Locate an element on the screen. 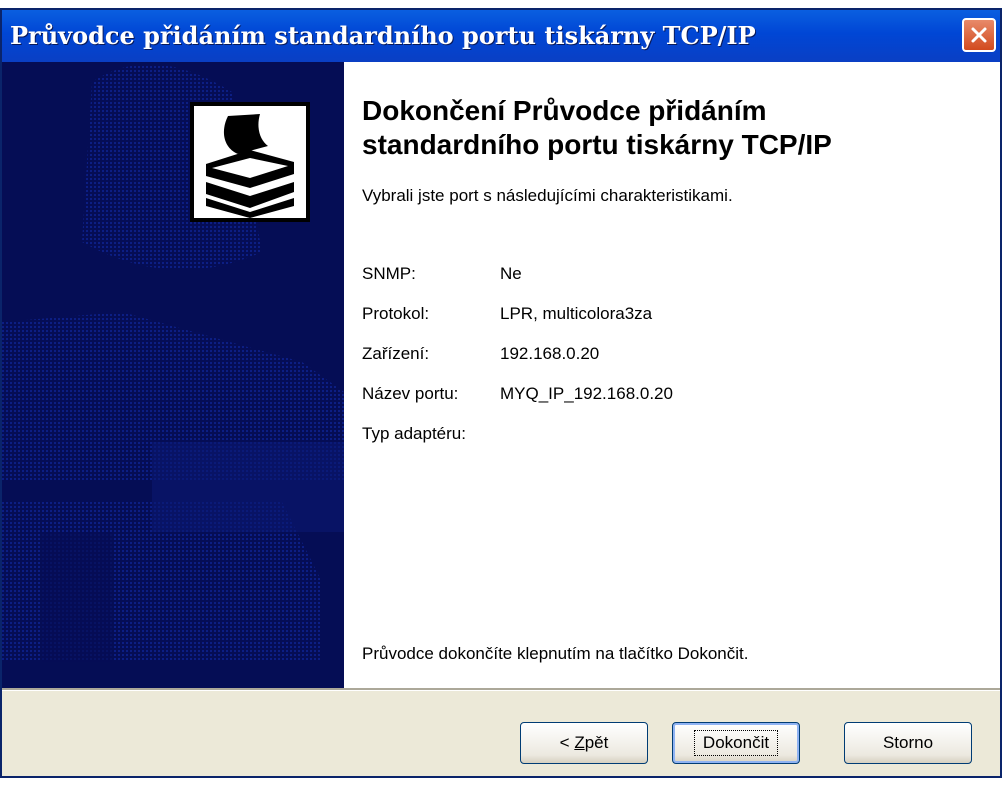 This screenshot has width=1002, height=785. detail-value: LPR, multicolora3za is located at coordinates (576, 313).